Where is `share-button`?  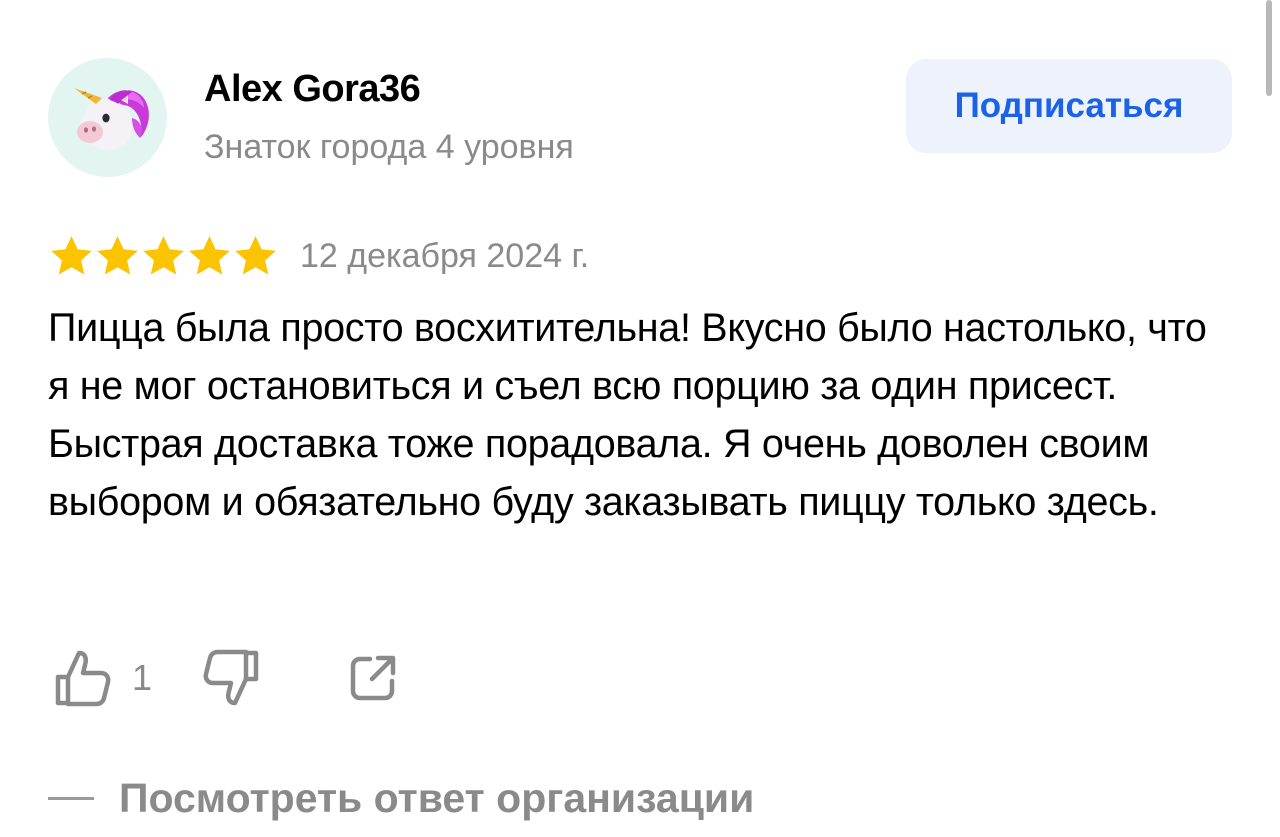
share-button is located at coordinates (373, 678).